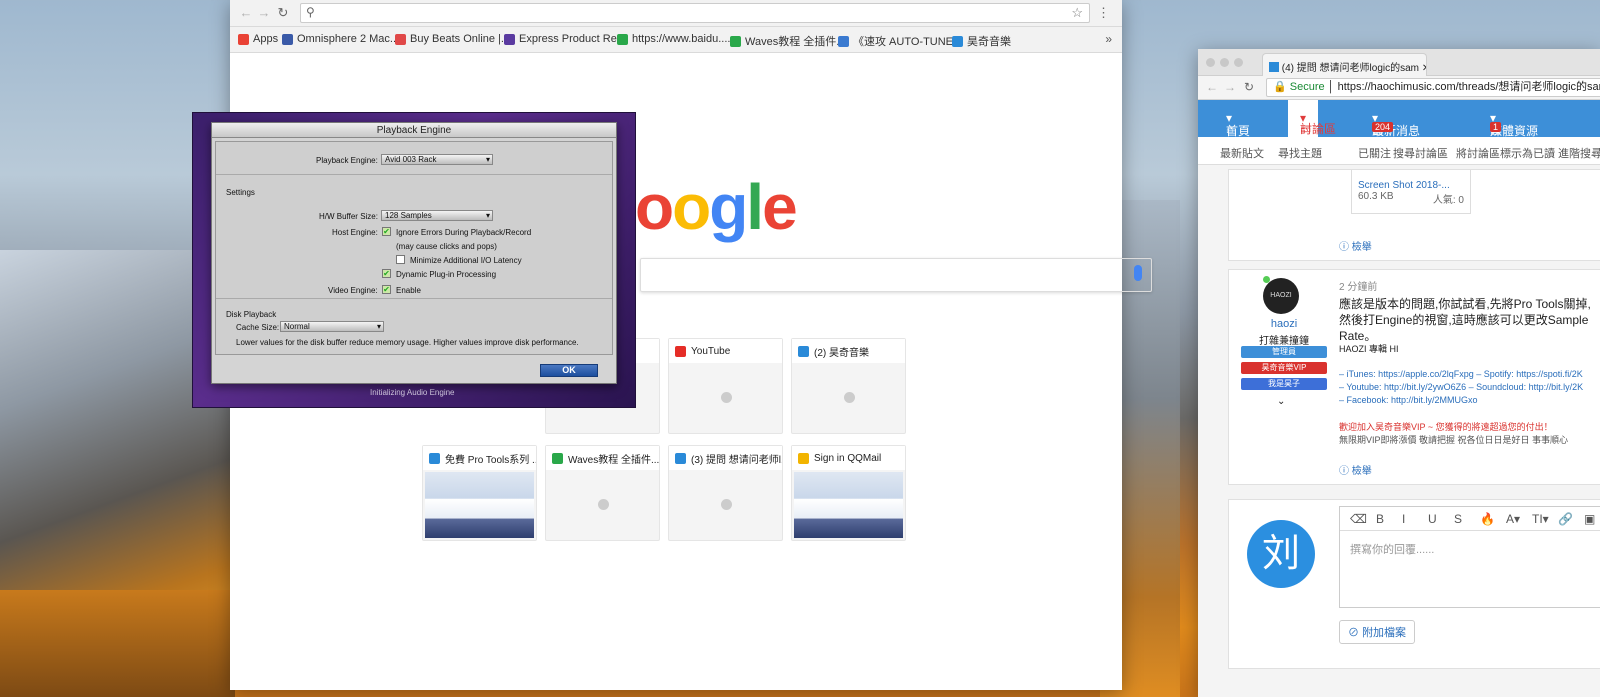 The height and width of the screenshot is (697, 1600). What do you see at coordinates (386, 273) in the screenshot?
I see `dynamic-plugin-checkbox: ✔` at bounding box center [386, 273].